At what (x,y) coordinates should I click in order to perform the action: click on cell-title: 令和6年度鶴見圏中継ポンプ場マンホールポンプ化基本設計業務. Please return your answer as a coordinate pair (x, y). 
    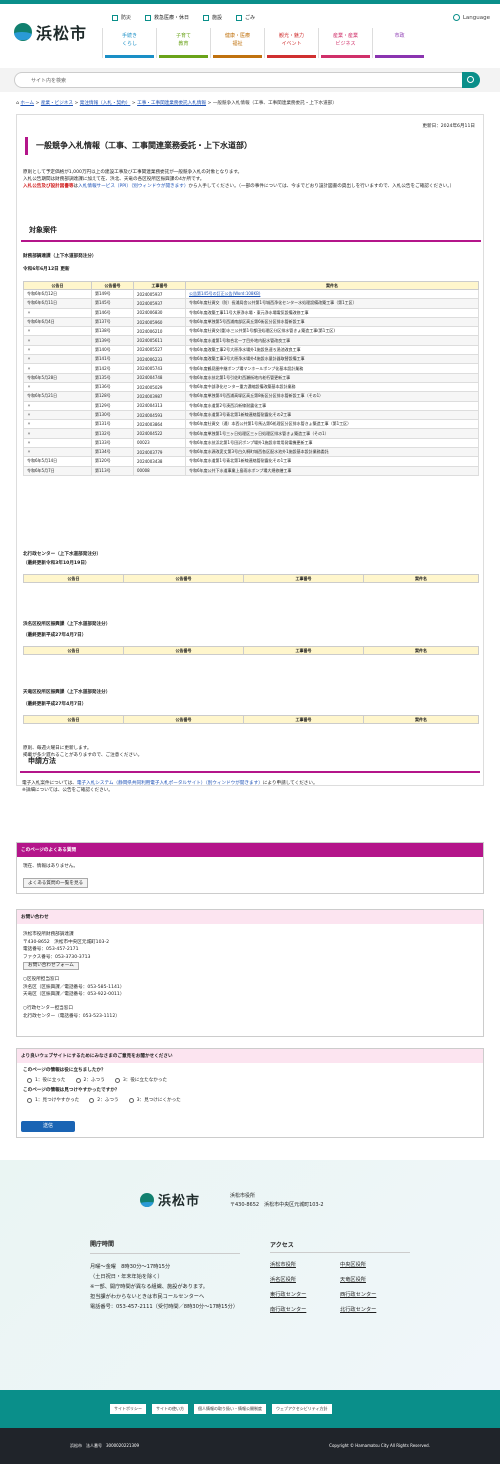
    Looking at the image, I should click on (332, 368).